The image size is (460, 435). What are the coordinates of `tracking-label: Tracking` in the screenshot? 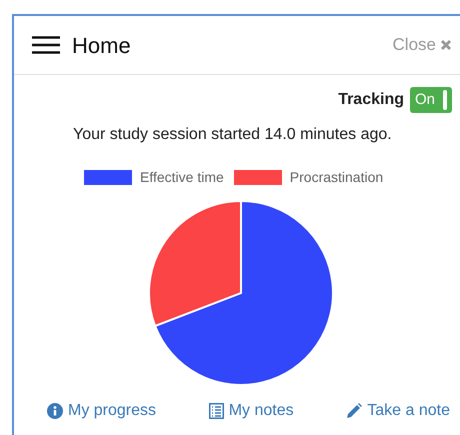 It's located at (371, 100).